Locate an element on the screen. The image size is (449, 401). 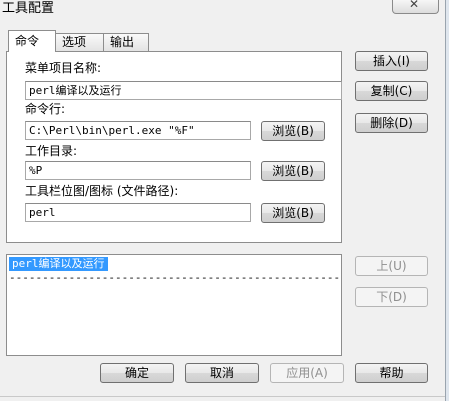
close-icon: ✕ is located at coordinates (414, 5).